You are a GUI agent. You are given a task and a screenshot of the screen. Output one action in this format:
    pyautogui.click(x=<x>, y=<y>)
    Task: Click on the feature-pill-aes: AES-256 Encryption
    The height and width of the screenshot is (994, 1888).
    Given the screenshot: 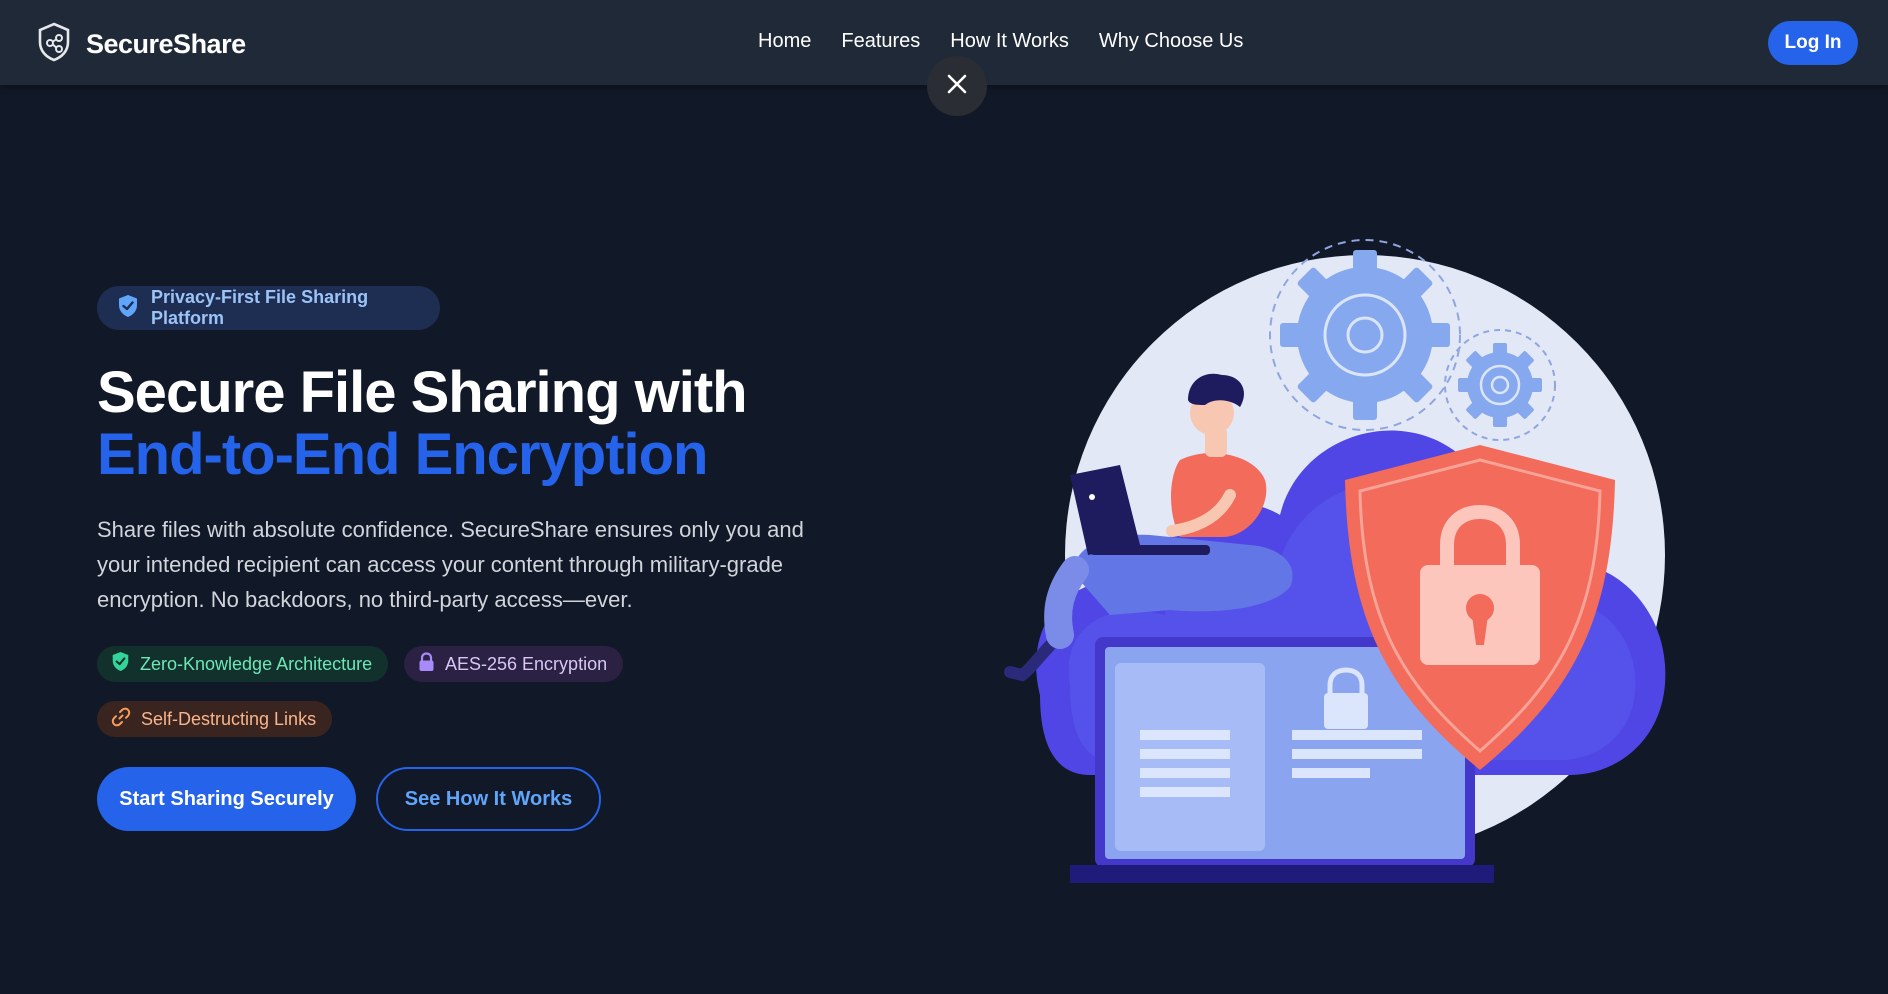 What is the action you would take?
    pyautogui.click(x=514, y=664)
    